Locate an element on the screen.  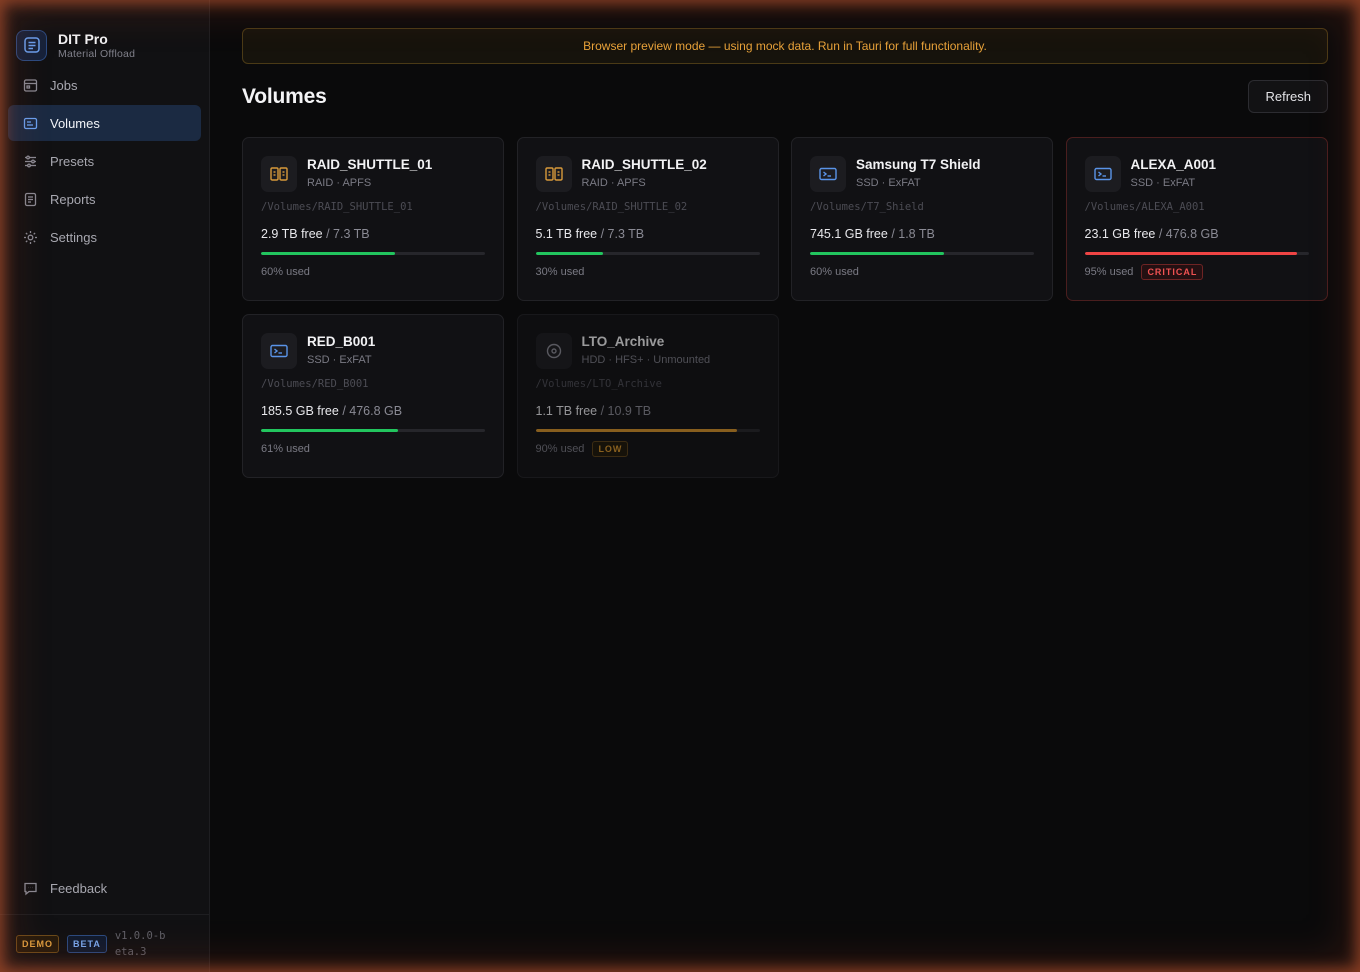
volume-space: 23.1 GB free / 476.8 GB is located at coordinates (1197, 234).